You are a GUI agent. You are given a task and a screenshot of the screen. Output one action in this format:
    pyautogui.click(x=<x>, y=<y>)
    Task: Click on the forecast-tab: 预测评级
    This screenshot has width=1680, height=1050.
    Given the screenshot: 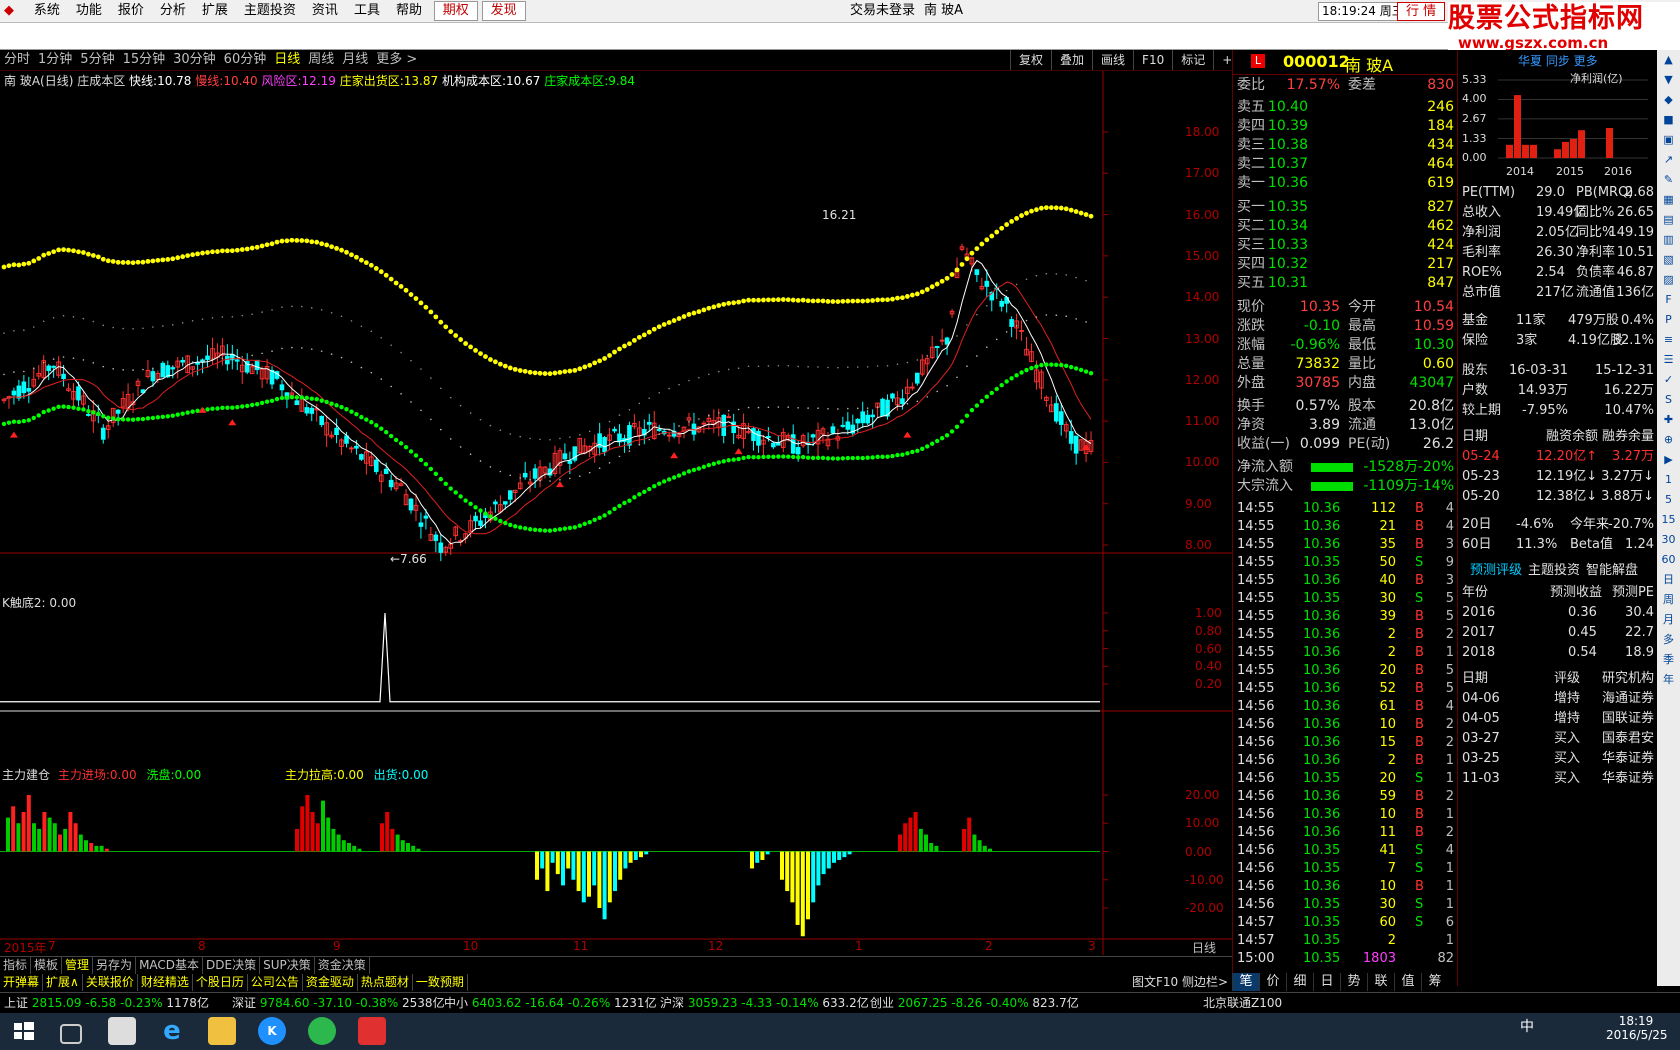 What is the action you would take?
    pyautogui.click(x=1496, y=570)
    